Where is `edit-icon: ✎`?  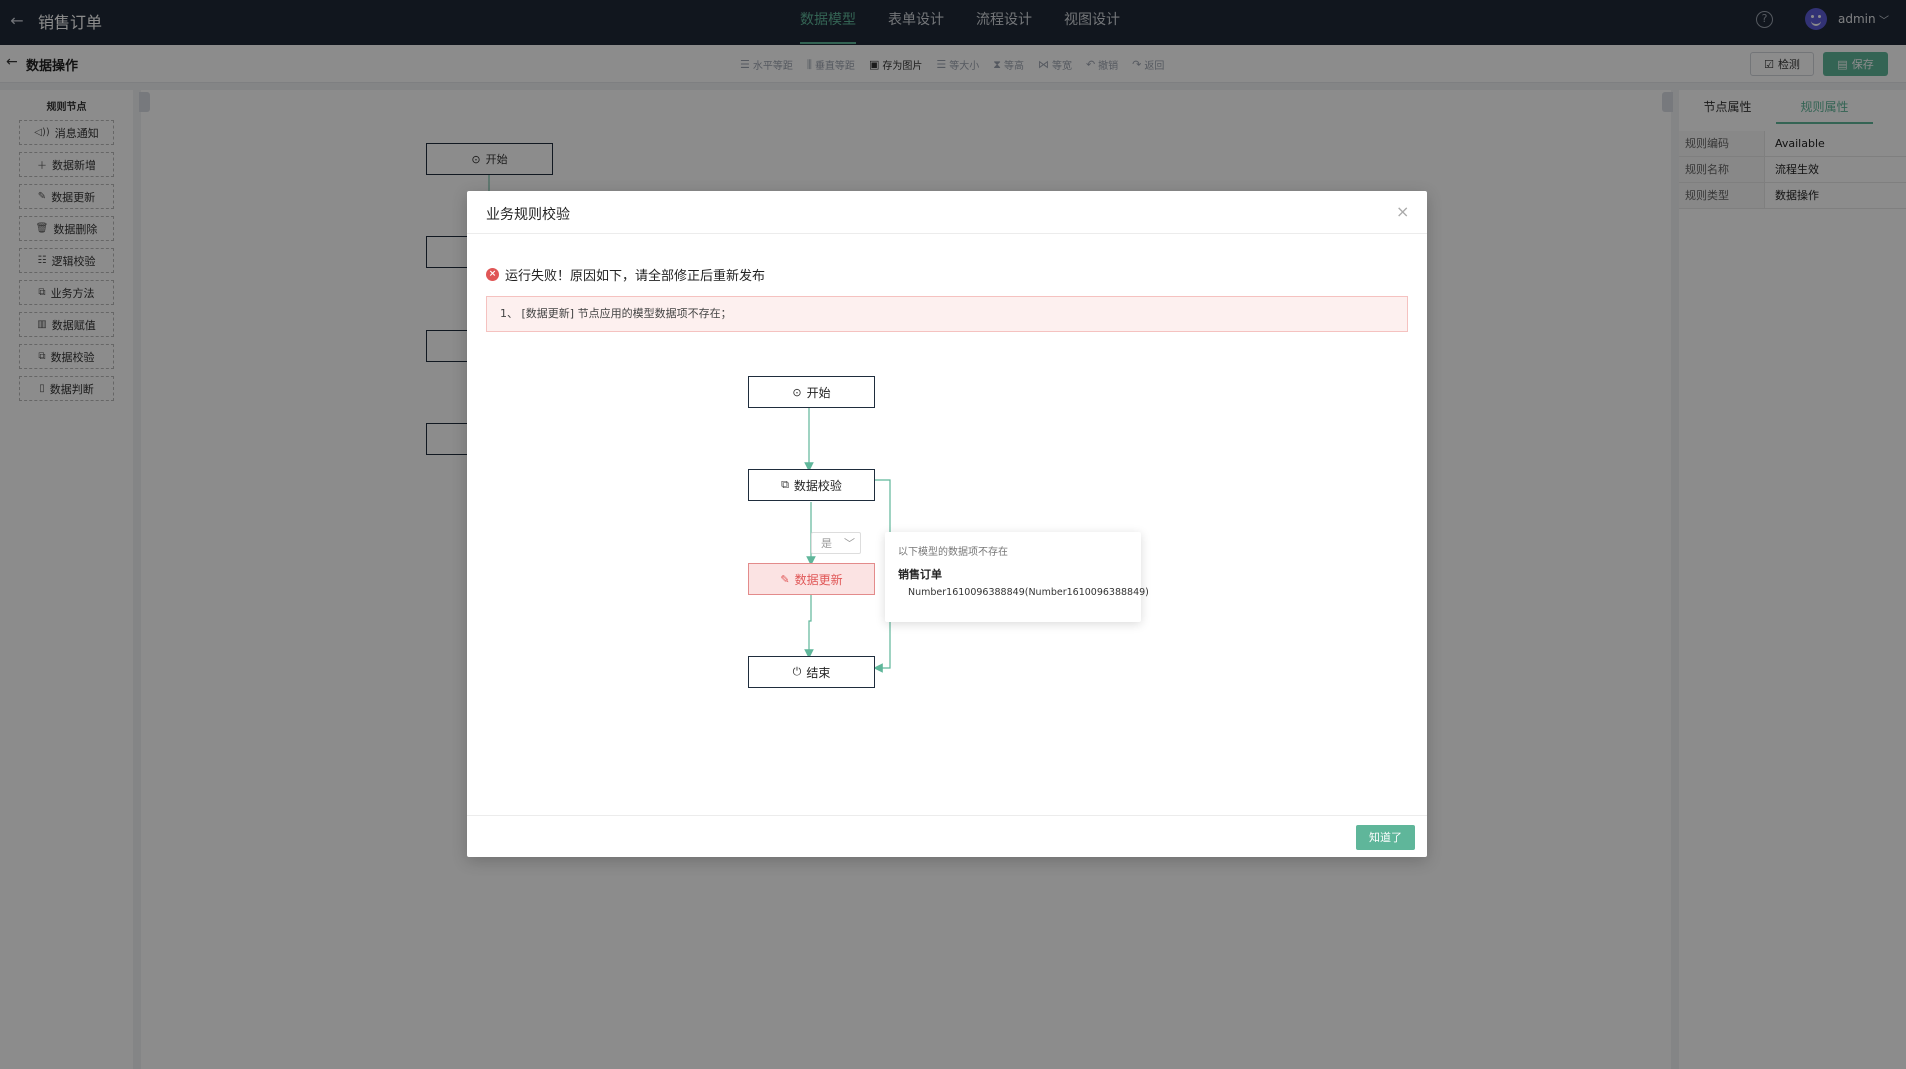
edit-icon: ✎ is located at coordinates (785, 579).